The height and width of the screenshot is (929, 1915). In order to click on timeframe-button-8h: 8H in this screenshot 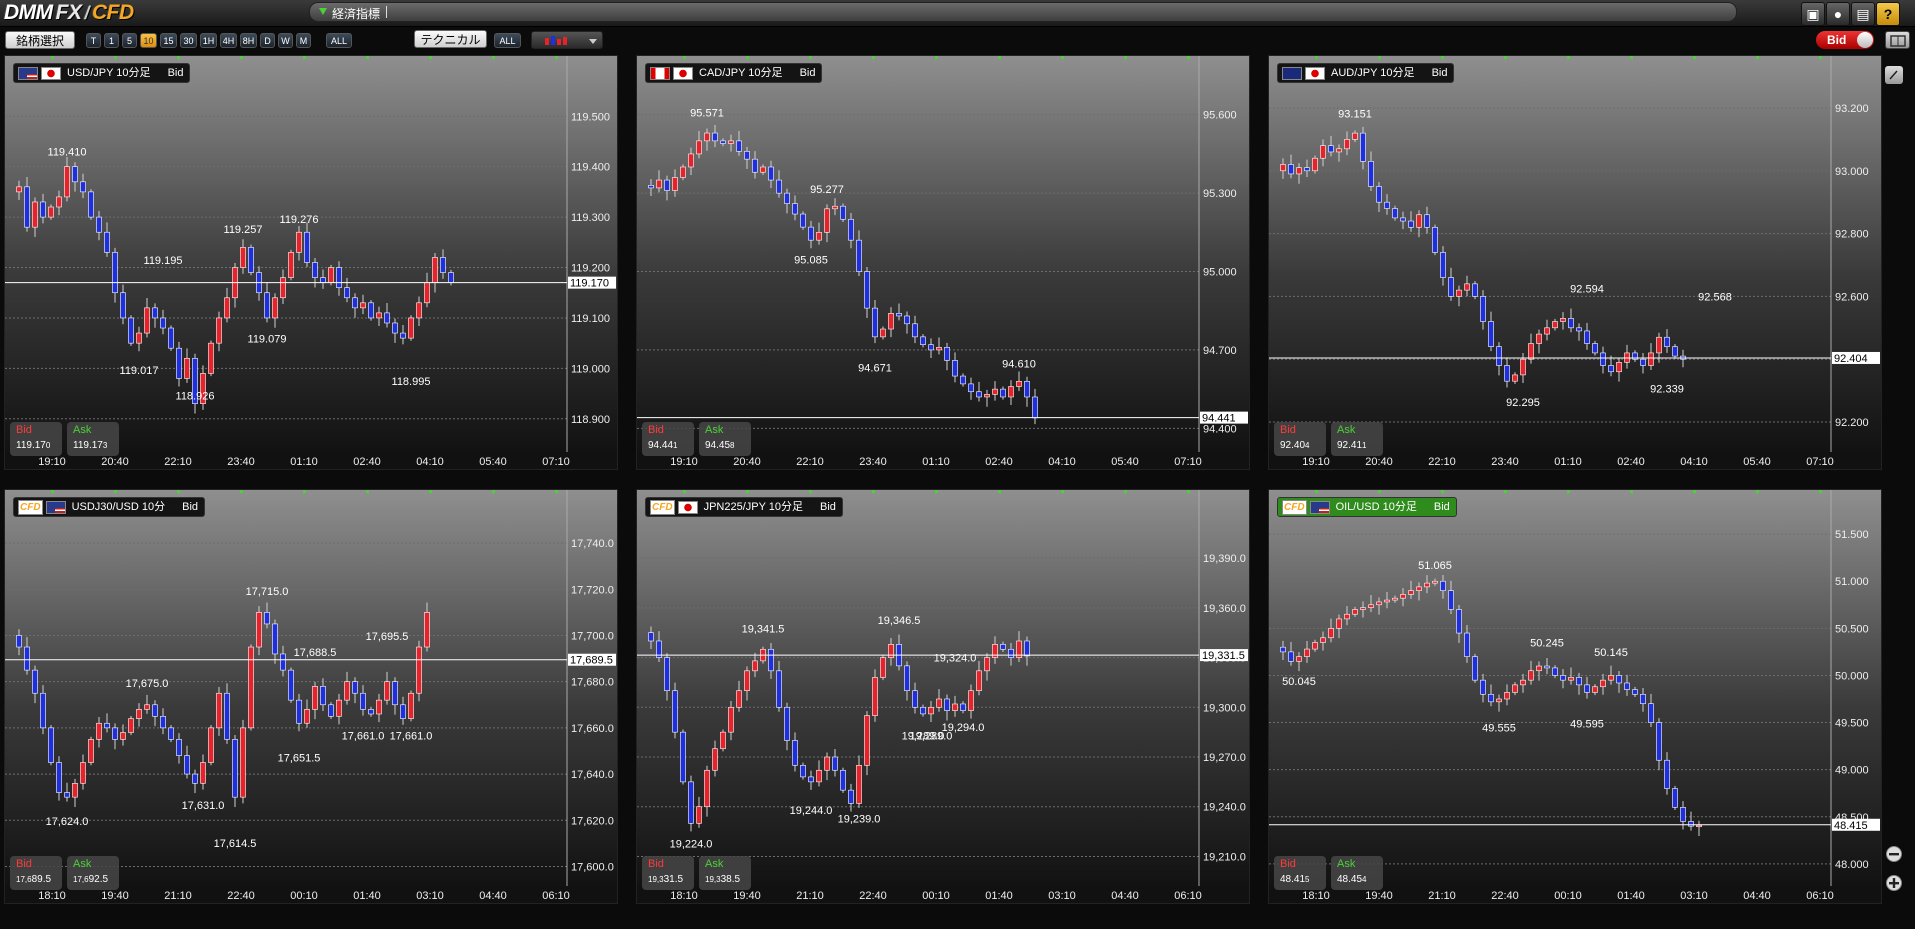, I will do `click(248, 40)`.